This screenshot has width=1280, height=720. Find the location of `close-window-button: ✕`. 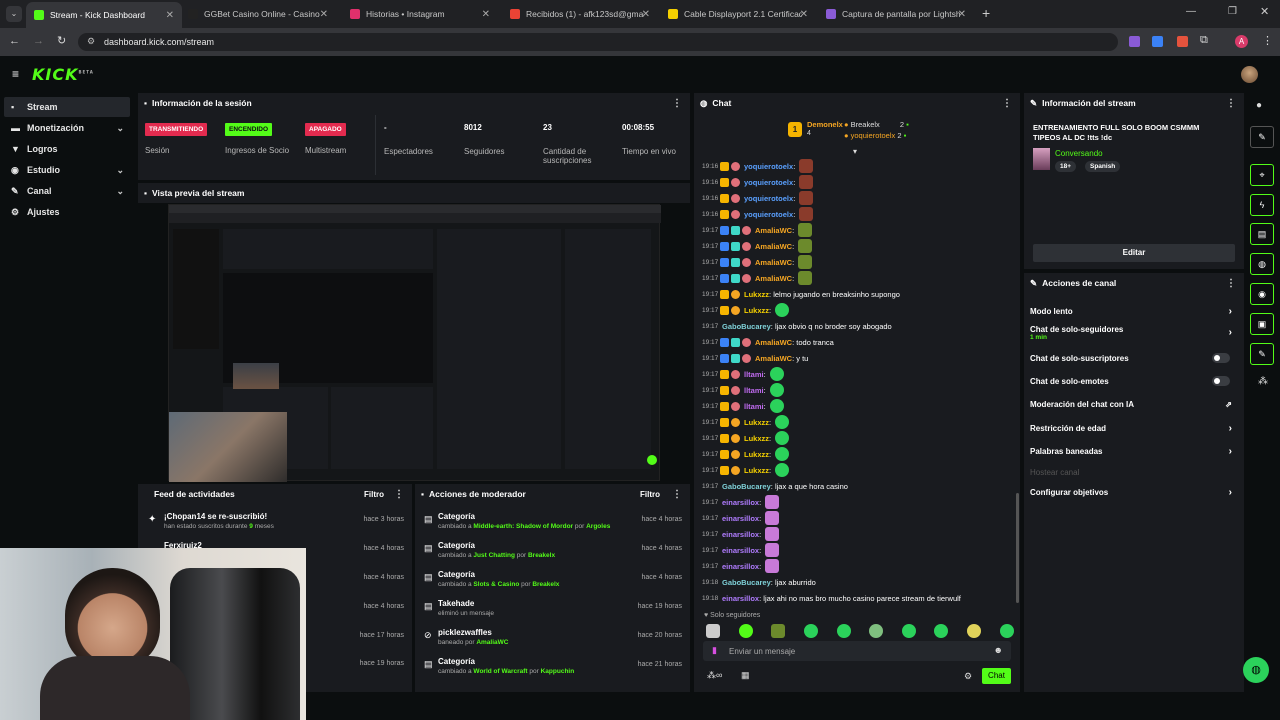

close-window-button: ✕ is located at coordinates (1264, 11).